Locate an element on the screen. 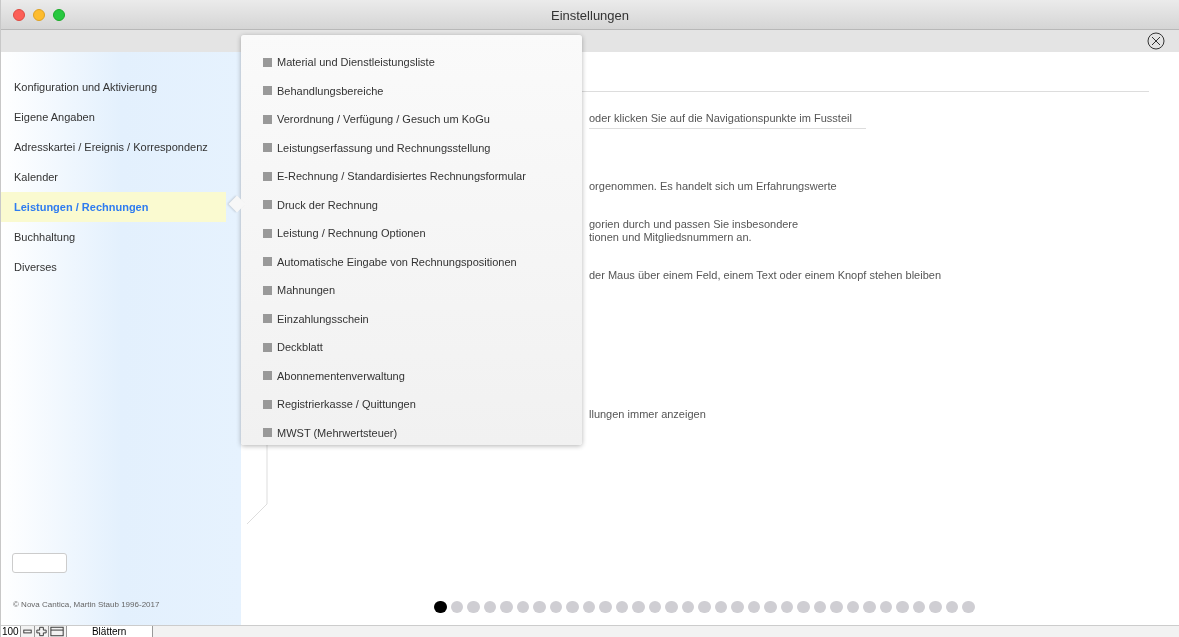  help-text: gorien durch und passen Sie insbesondere tionen und Mitgliedsnummern an. is located at coordinates (694, 230).